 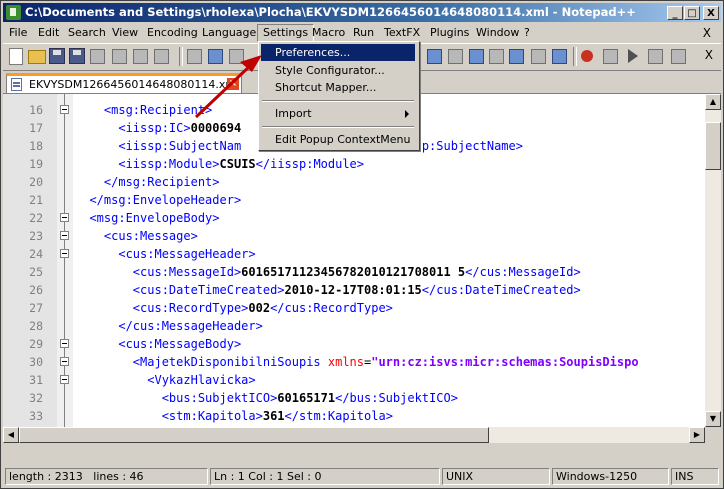 I want to click on play-macro-icon, so click(x=633, y=56).